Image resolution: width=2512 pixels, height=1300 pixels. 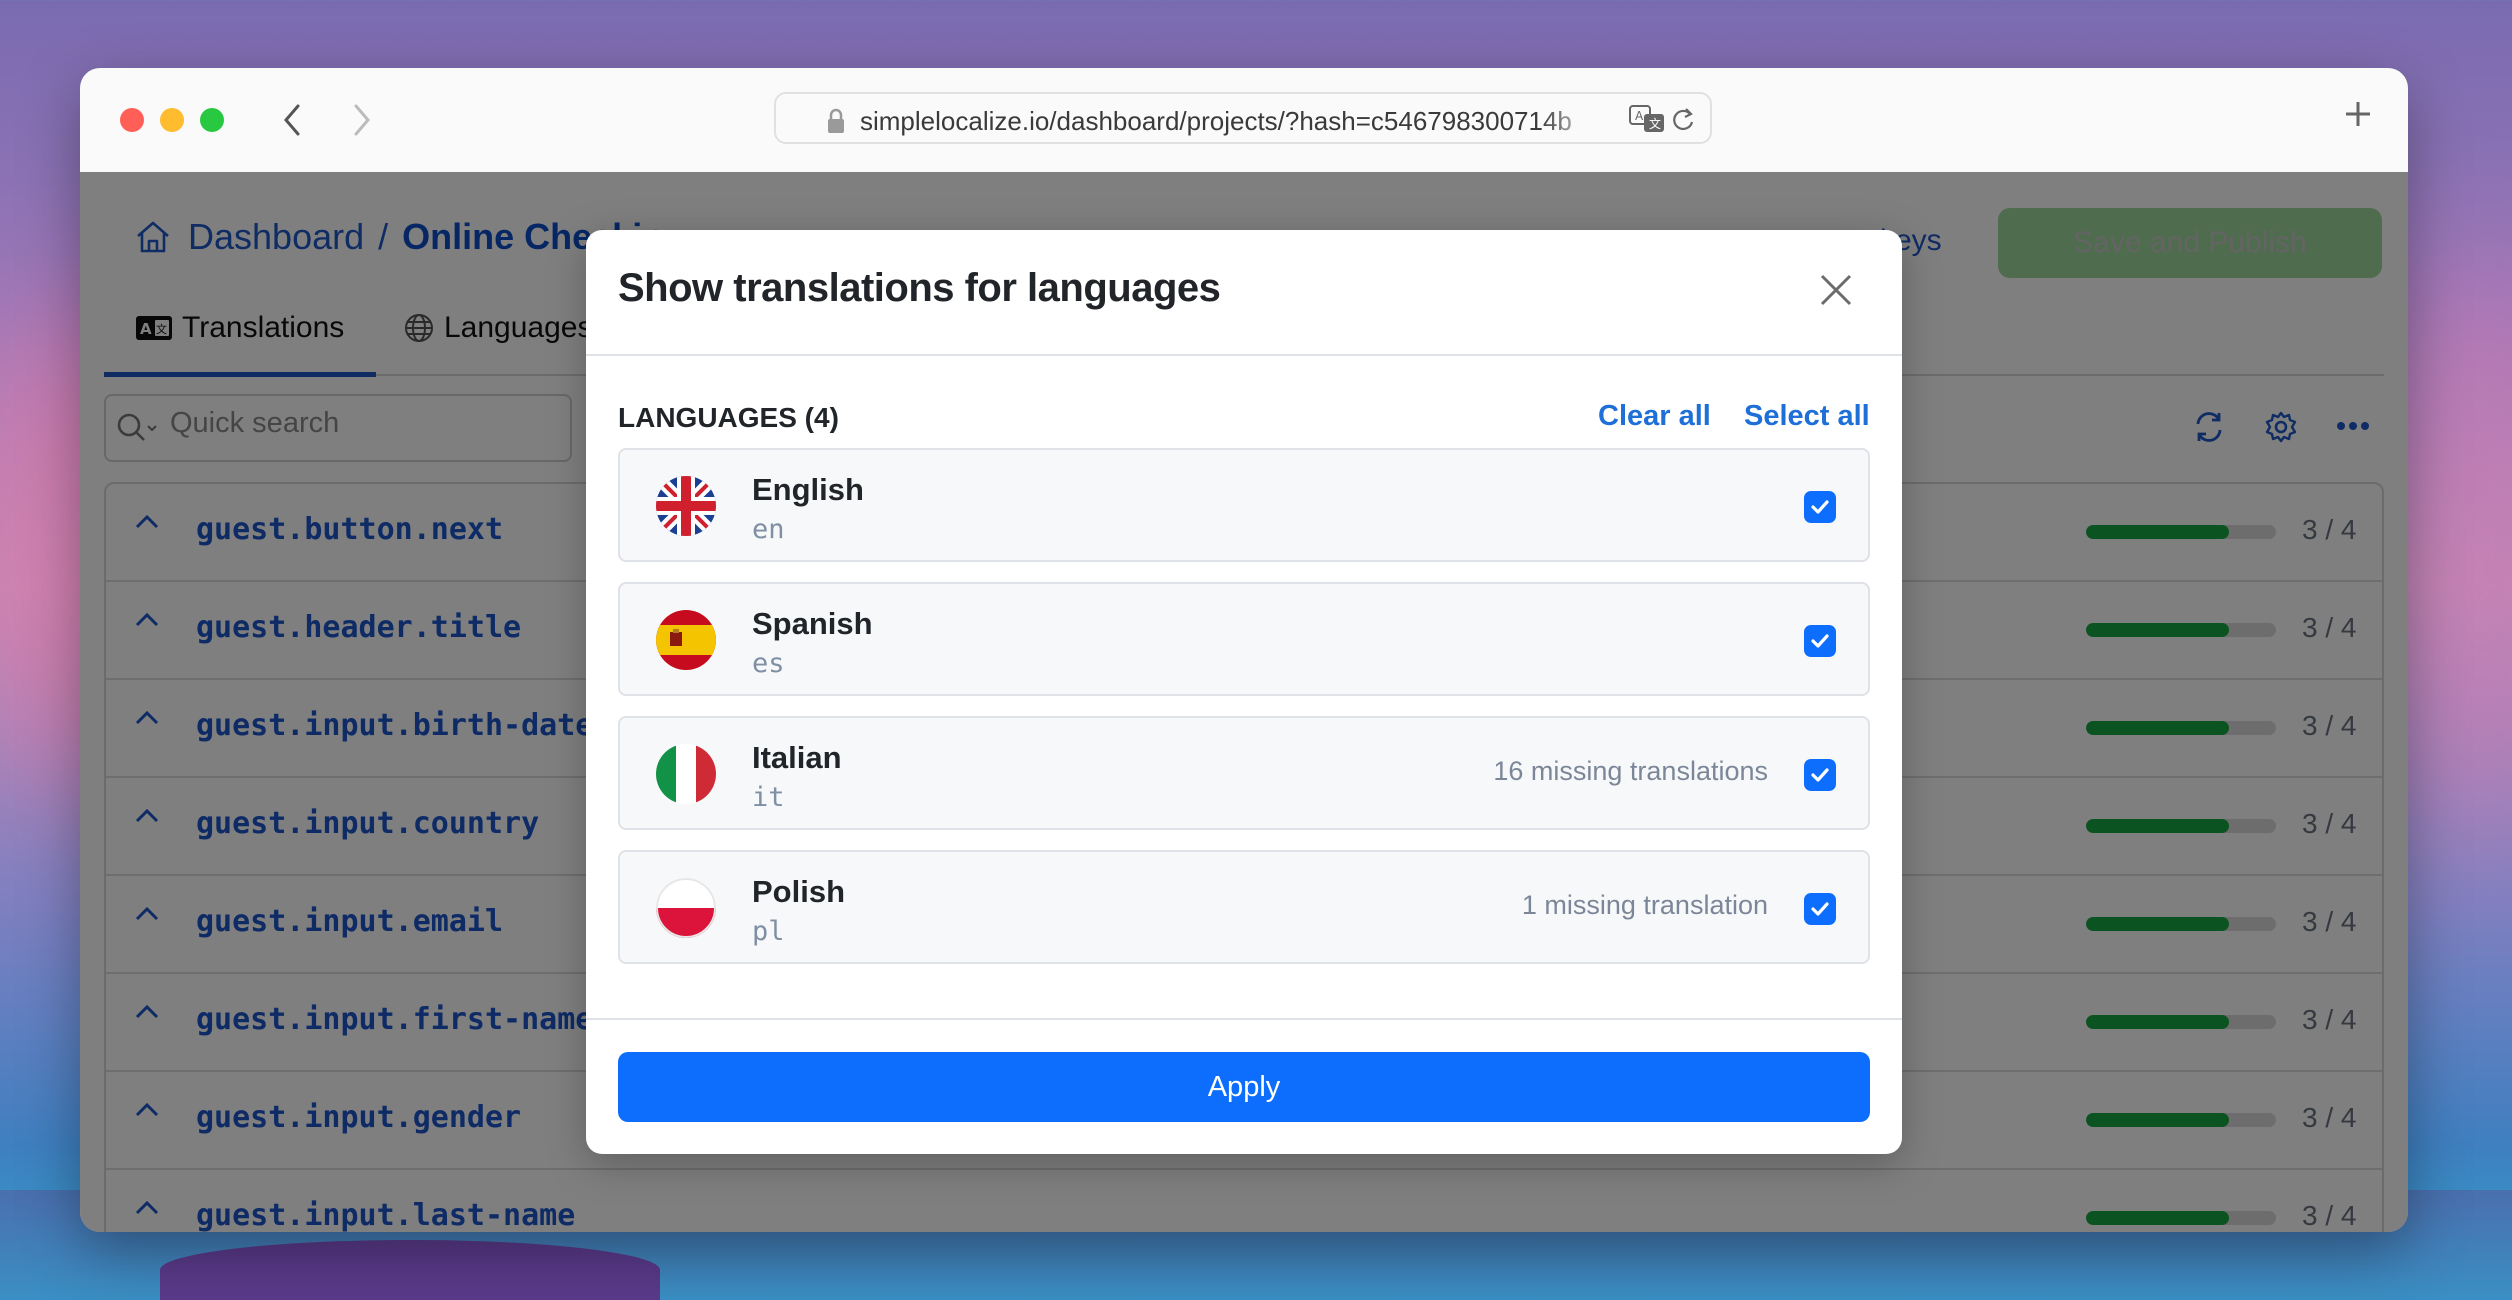 What do you see at coordinates (172, 120) in the screenshot?
I see `minimize-window-button` at bounding box center [172, 120].